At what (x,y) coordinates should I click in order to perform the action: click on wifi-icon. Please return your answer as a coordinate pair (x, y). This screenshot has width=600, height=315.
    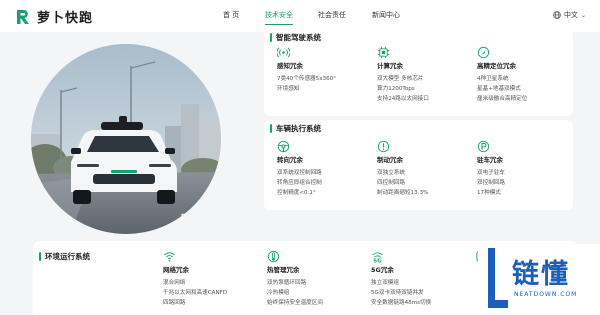
    Looking at the image, I should click on (169, 257).